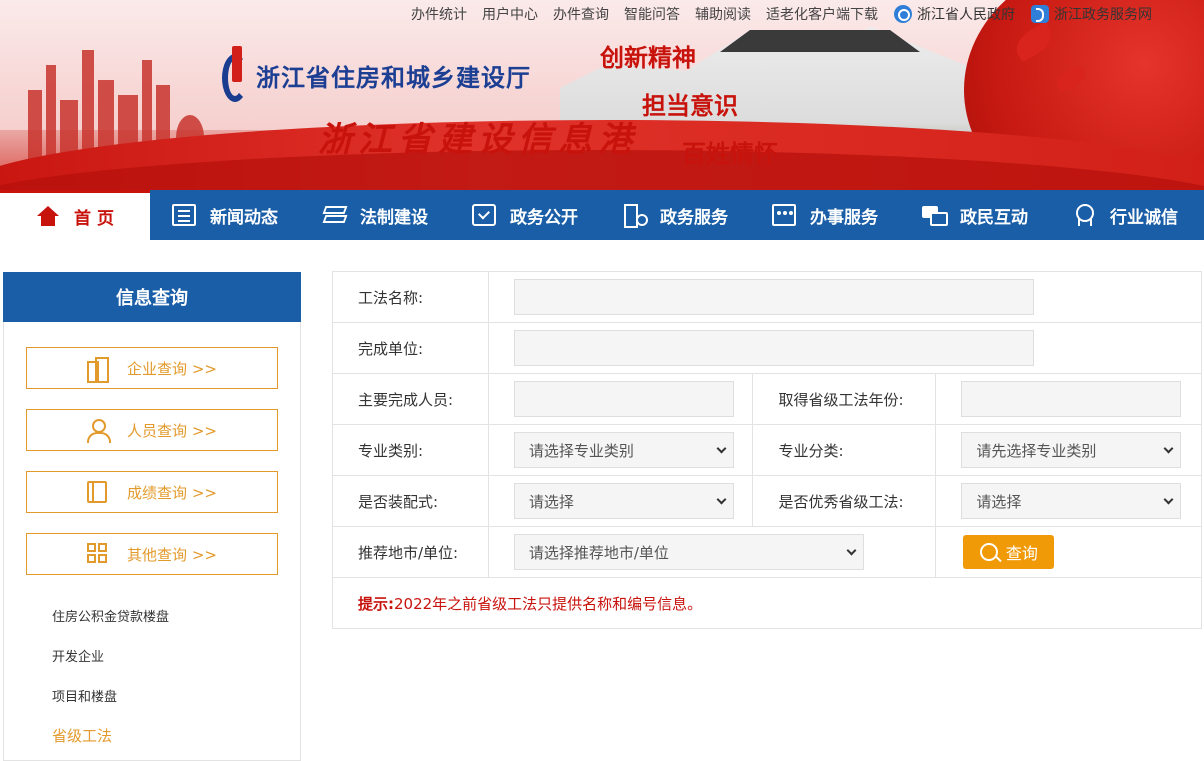  What do you see at coordinates (393, 75) in the screenshot?
I see `department-name: 浙江省住房和城乡建设厅` at bounding box center [393, 75].